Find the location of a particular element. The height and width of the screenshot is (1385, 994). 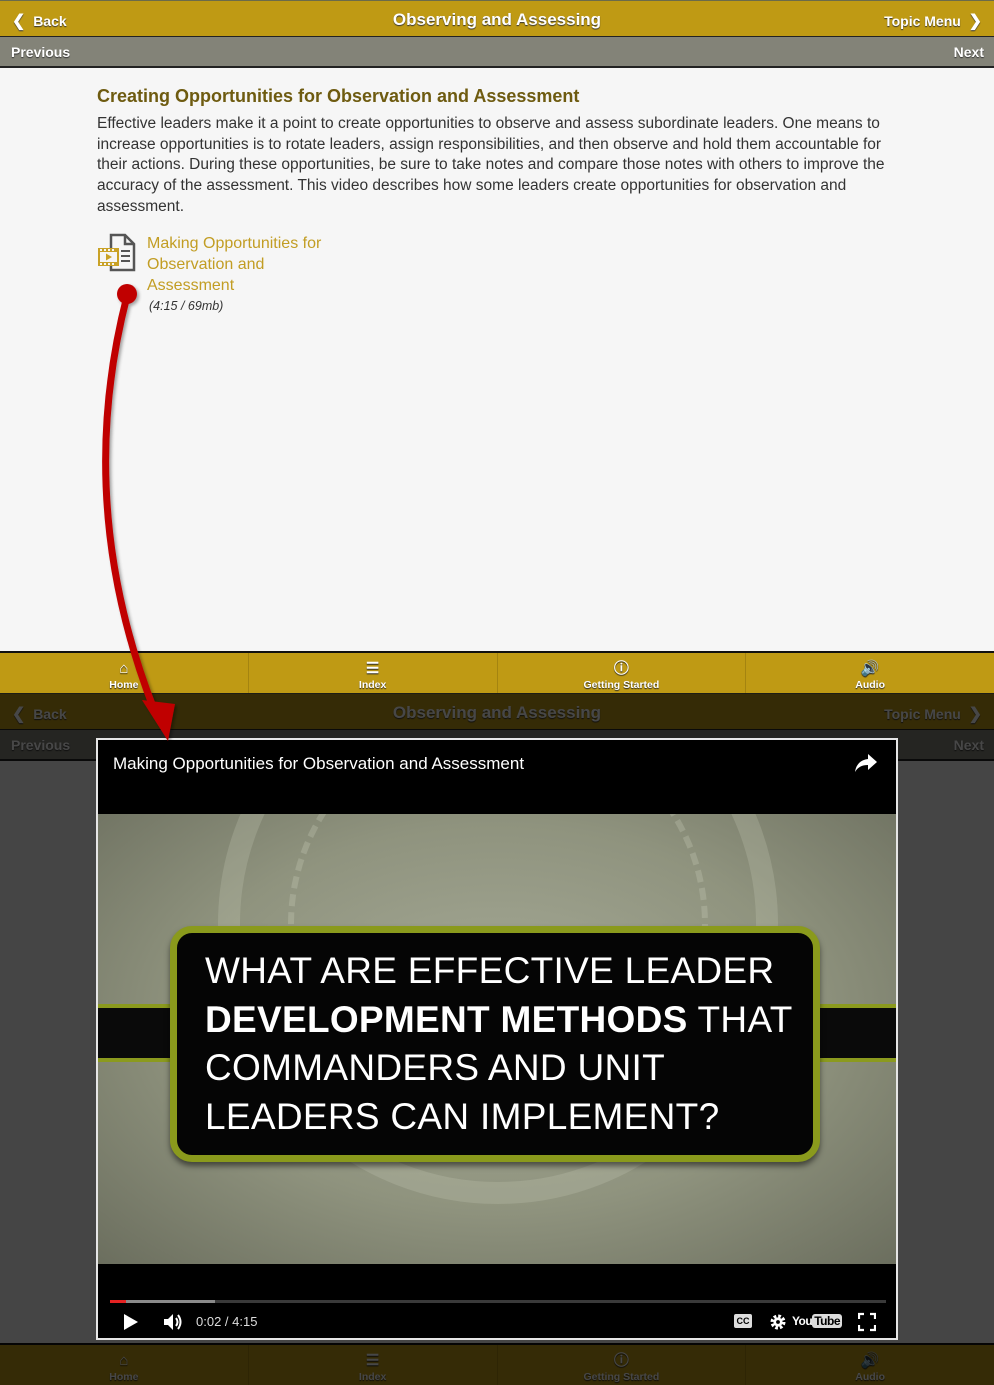

frame-line-2-bold: DEVELOPMENT METHODS is located at coordinates (446, 1019).